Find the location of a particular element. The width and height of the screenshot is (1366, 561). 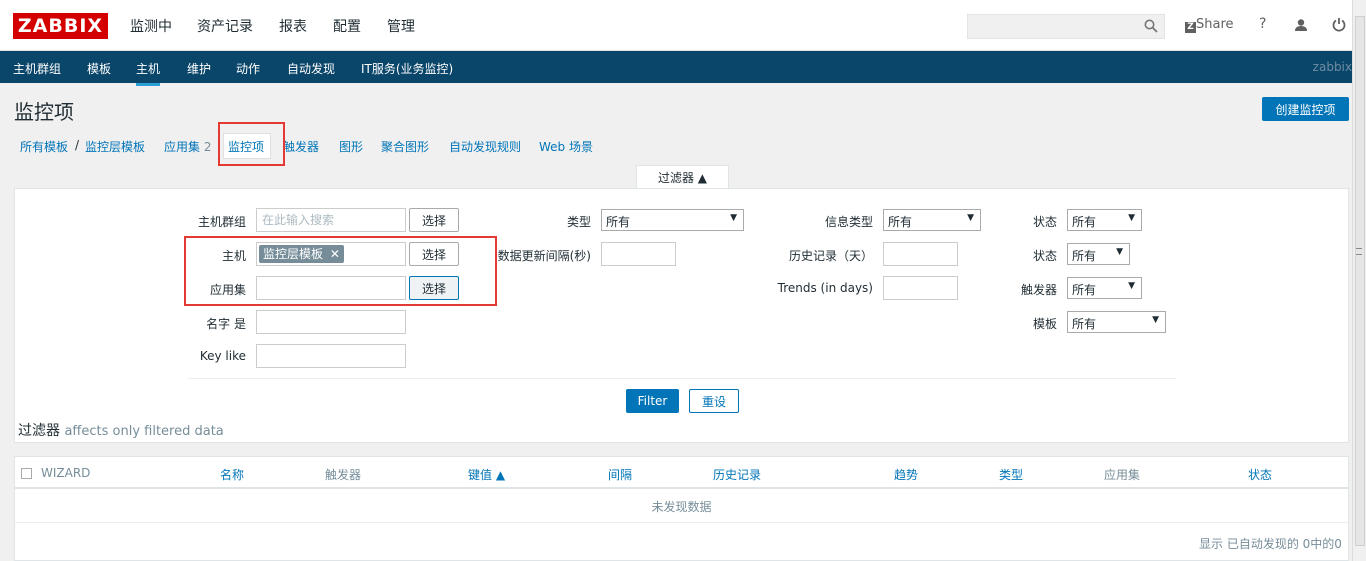

key-input is located at coordinates (331, 356).